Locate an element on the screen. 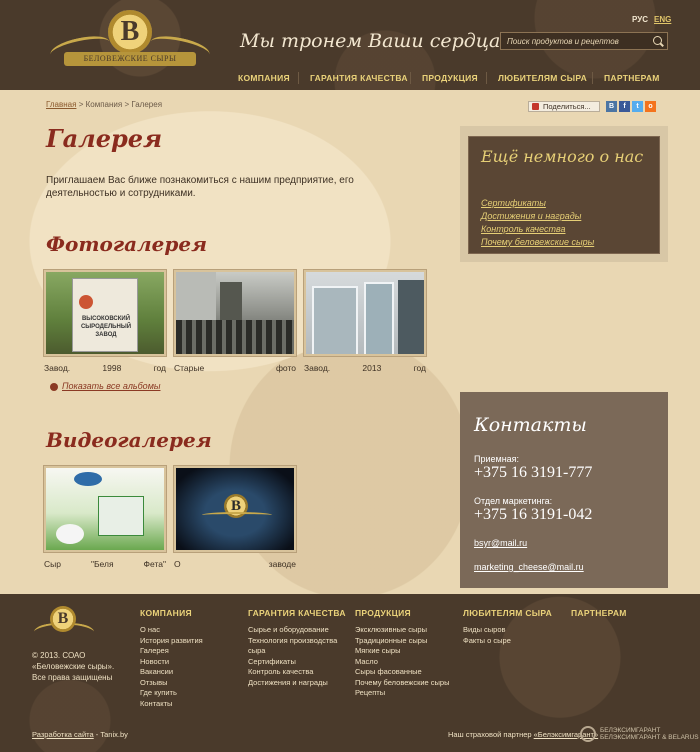 Image resolution: width=700 pixels, height=752 pixels. video-caption: Сыр "Беля Фета" is located at coordinates (105, 564).